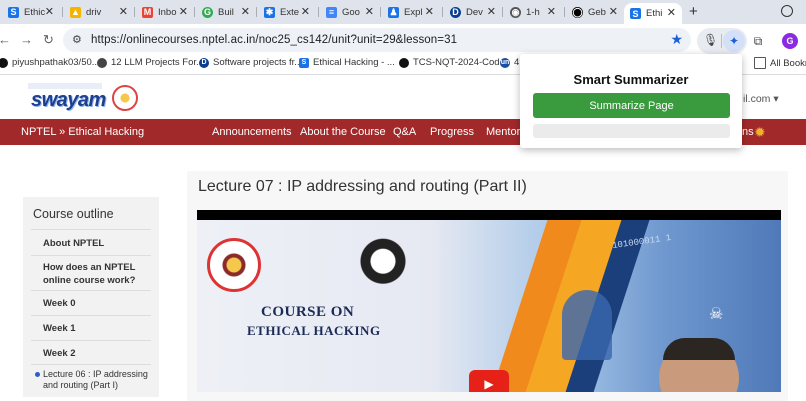 The image size is (806, 401). What do you see at coordinates (676, 39) in the screenshot?
I see `bookmark-star-icon: ★` at bounding box center [676, 39].